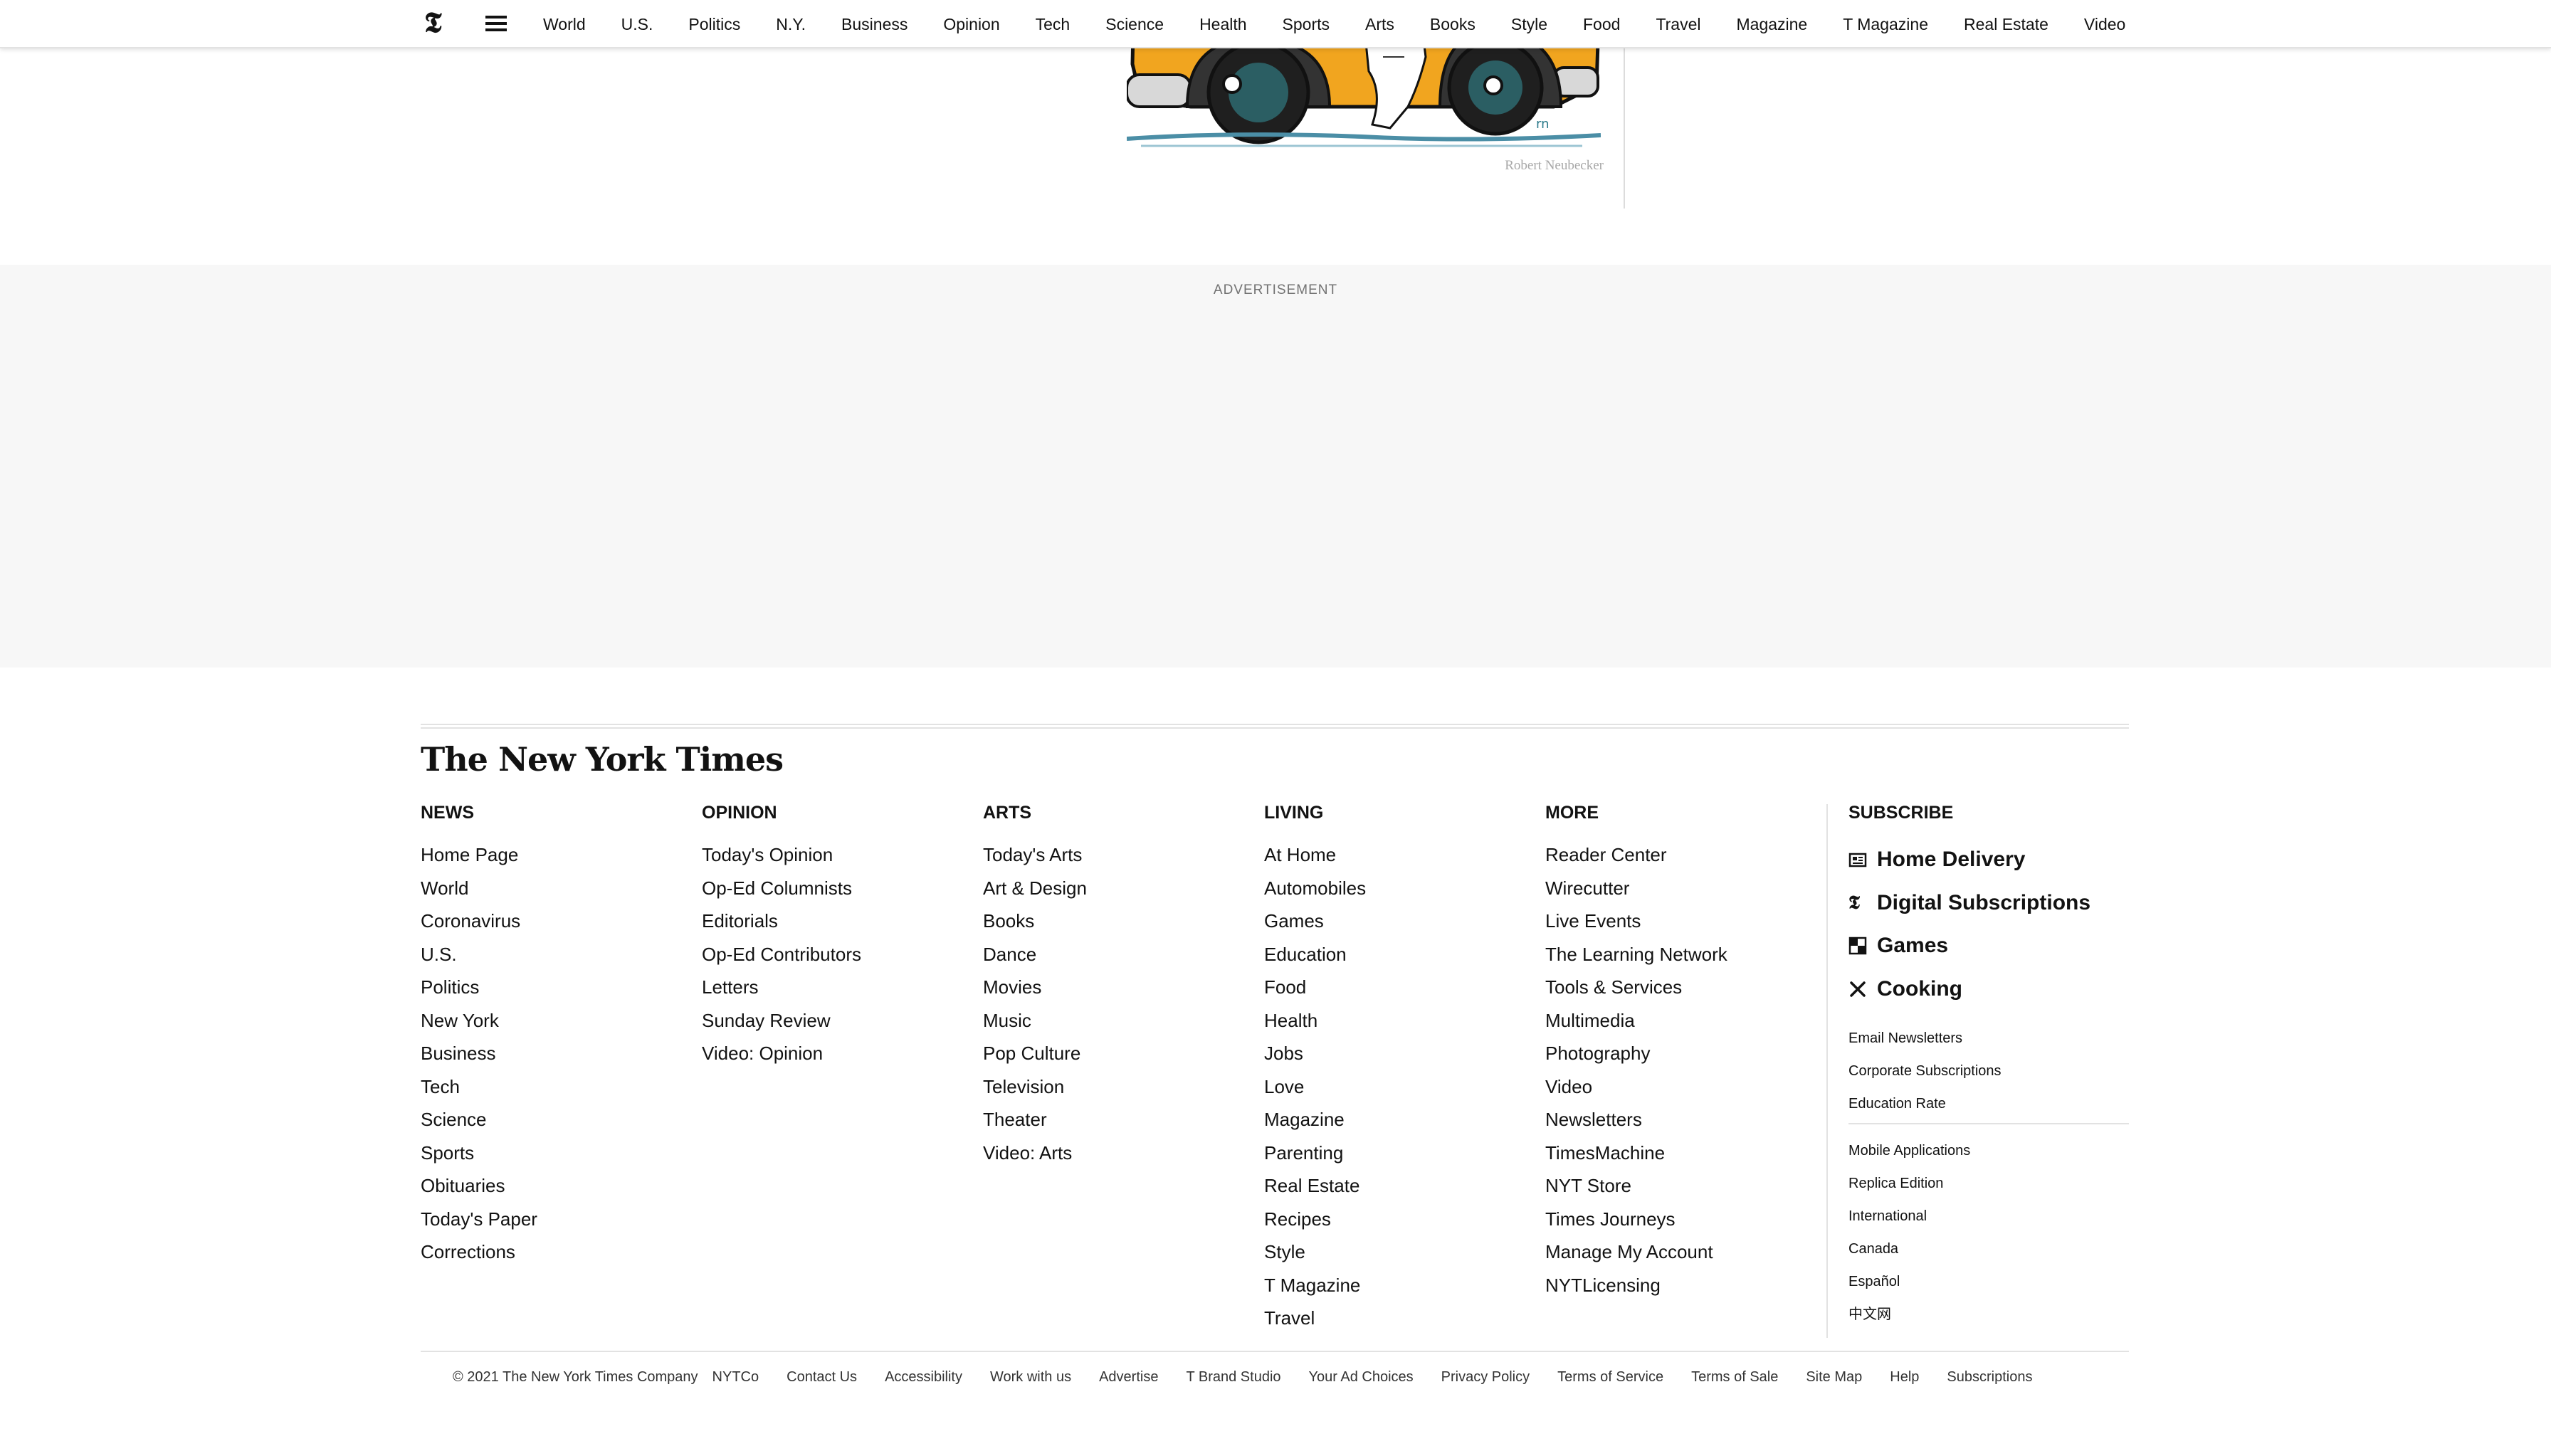  What do you see at coordinates (1834, 1377) in the screenshot?
I see `footer-legal-link: Site Map` at bounding box center [1834, 1377].